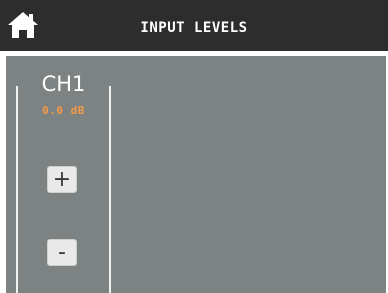  Describe the element at coordinates (63, 84) in the screenshot. I see `channel-label: CH1` at that location.